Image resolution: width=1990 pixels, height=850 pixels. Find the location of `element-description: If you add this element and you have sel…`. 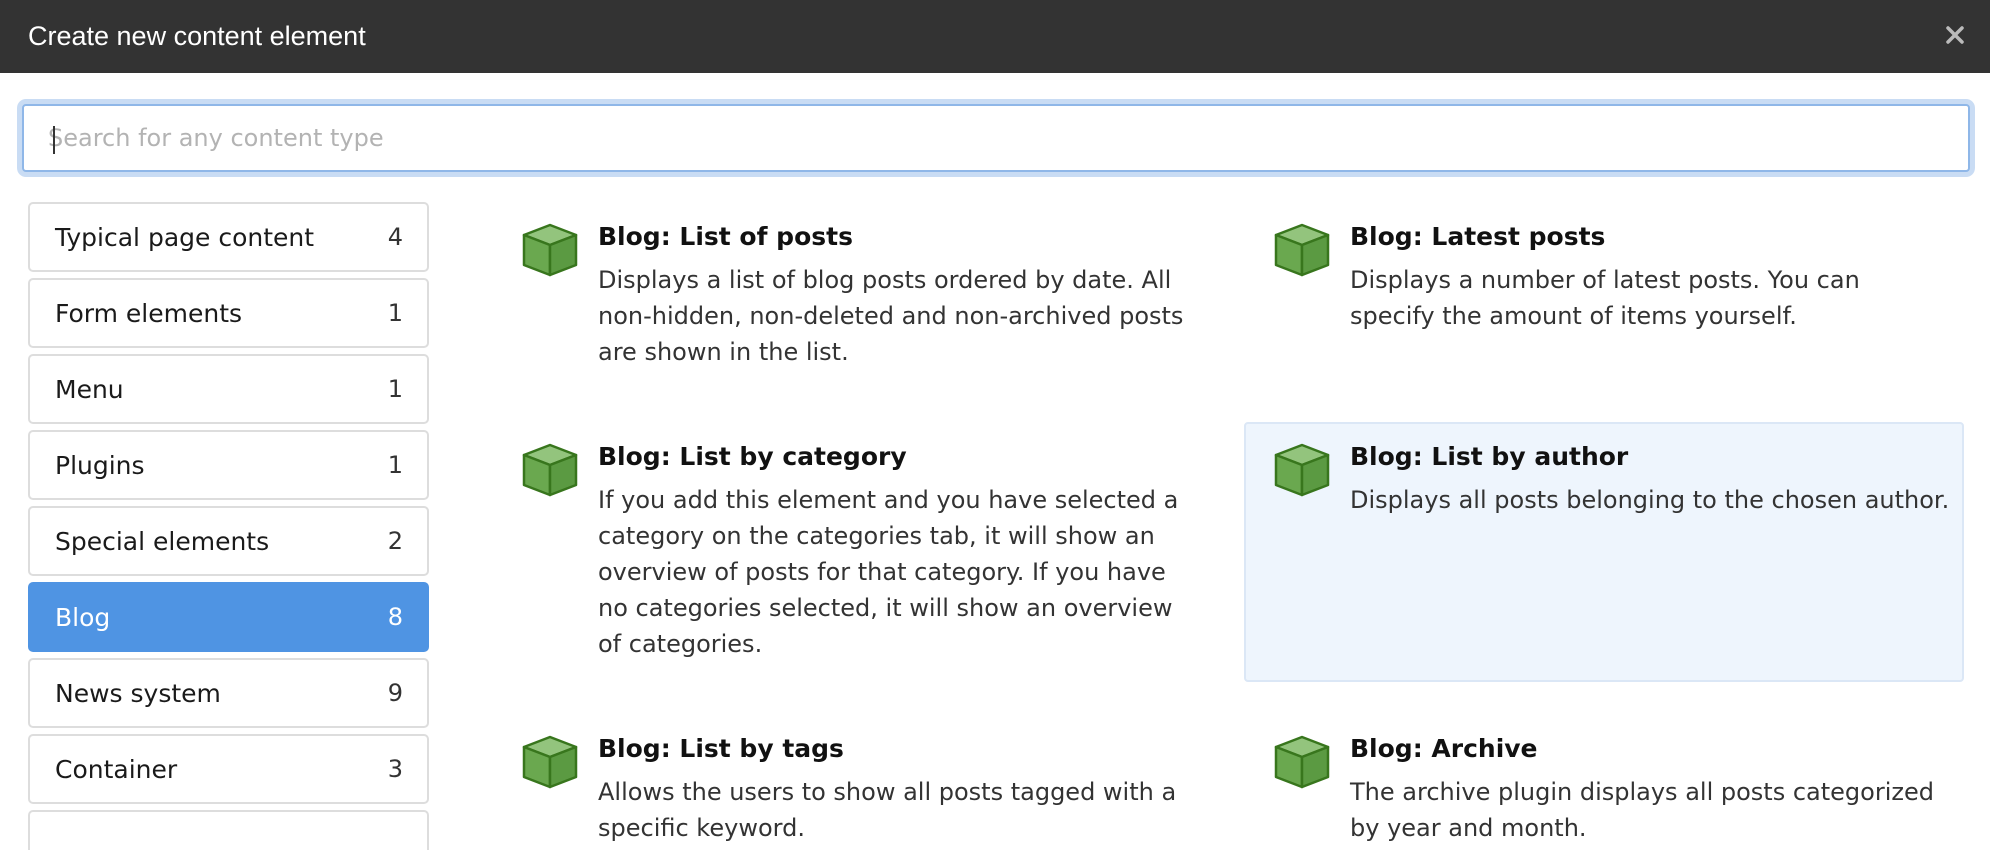

element-description: If you add this element and you have sel… is located at coordinates (888, 572).